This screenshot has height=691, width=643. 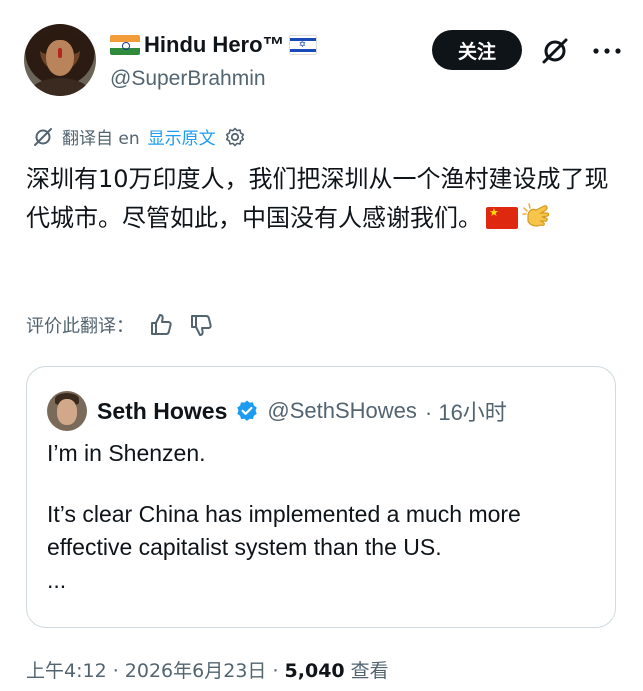 What do you see at coordinates (126, 453) in the screenshot?
I see `quoted-text-line: I’m in Shenzen.` at bounding box center [126, 453].